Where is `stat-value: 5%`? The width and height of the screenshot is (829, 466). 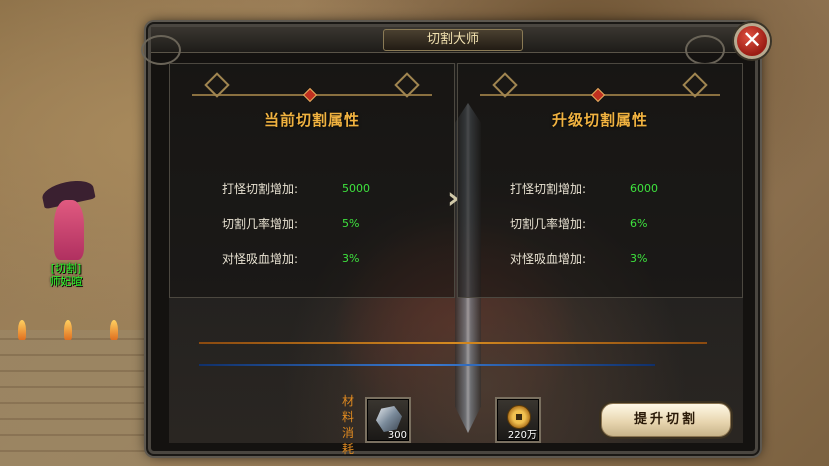 stat-value: 5% is located at coordinates (351, 223).